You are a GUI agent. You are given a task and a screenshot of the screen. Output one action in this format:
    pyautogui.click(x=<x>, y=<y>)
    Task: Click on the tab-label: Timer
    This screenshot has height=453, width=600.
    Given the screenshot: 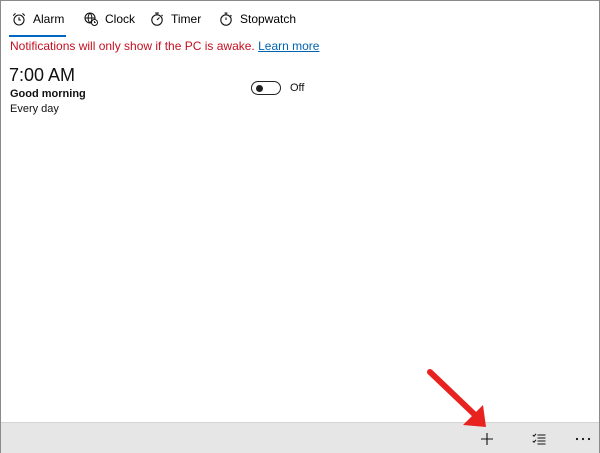 What is the action you would take?
    pyautogui.click(x=186, y=19)
    